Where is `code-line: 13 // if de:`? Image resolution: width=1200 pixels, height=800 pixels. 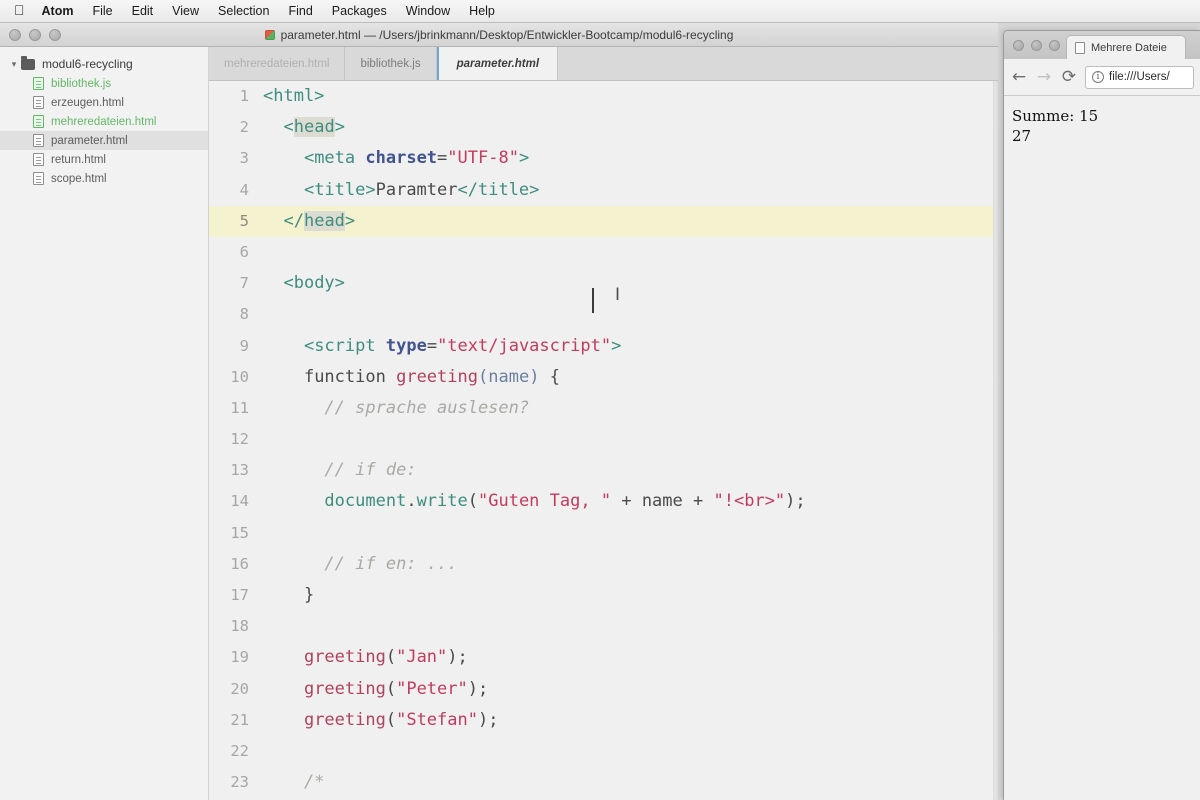 code-line: 13 // if de: is located at coordinates (603, 470).